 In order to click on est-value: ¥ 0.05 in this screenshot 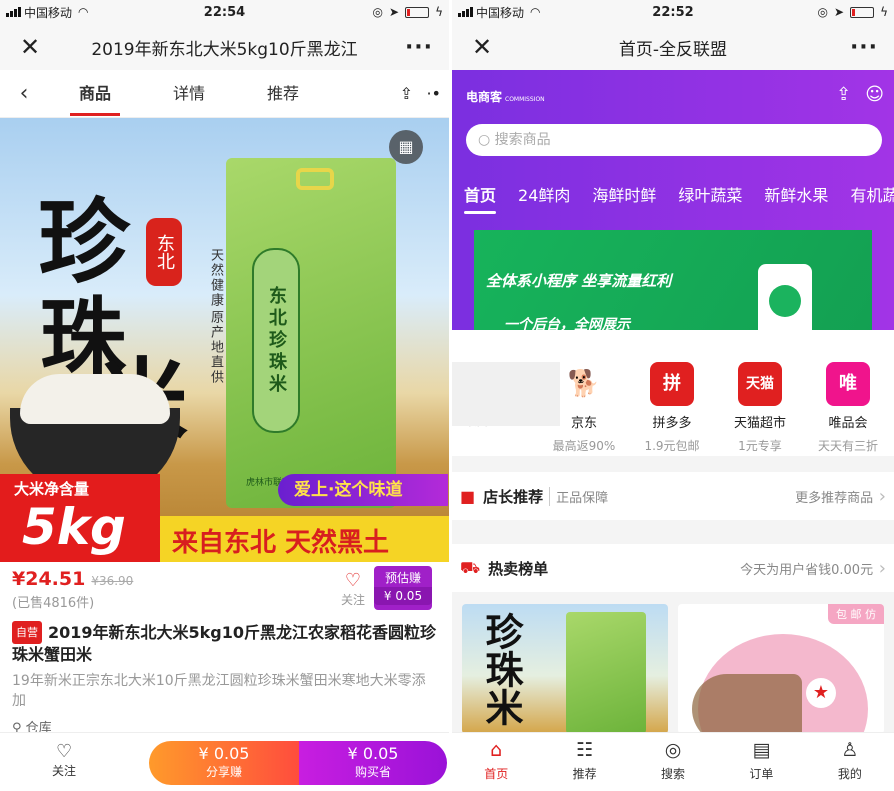, I will do `click(403, 596)`.